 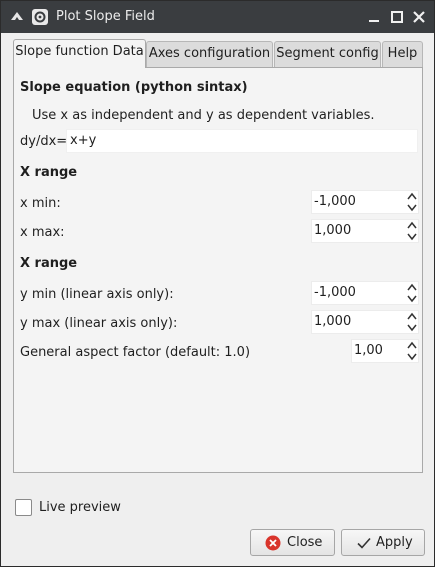 I want to click on live-preview-label: Live preview, so click(x=80, y=507).